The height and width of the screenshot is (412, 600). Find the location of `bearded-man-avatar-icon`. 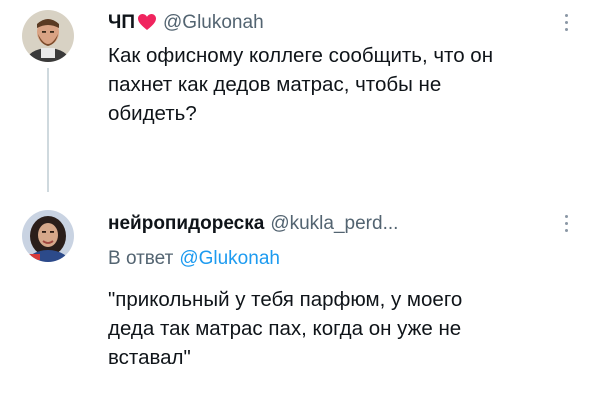

bearded-man-avatar-icon is located at coordinates (48, 36).